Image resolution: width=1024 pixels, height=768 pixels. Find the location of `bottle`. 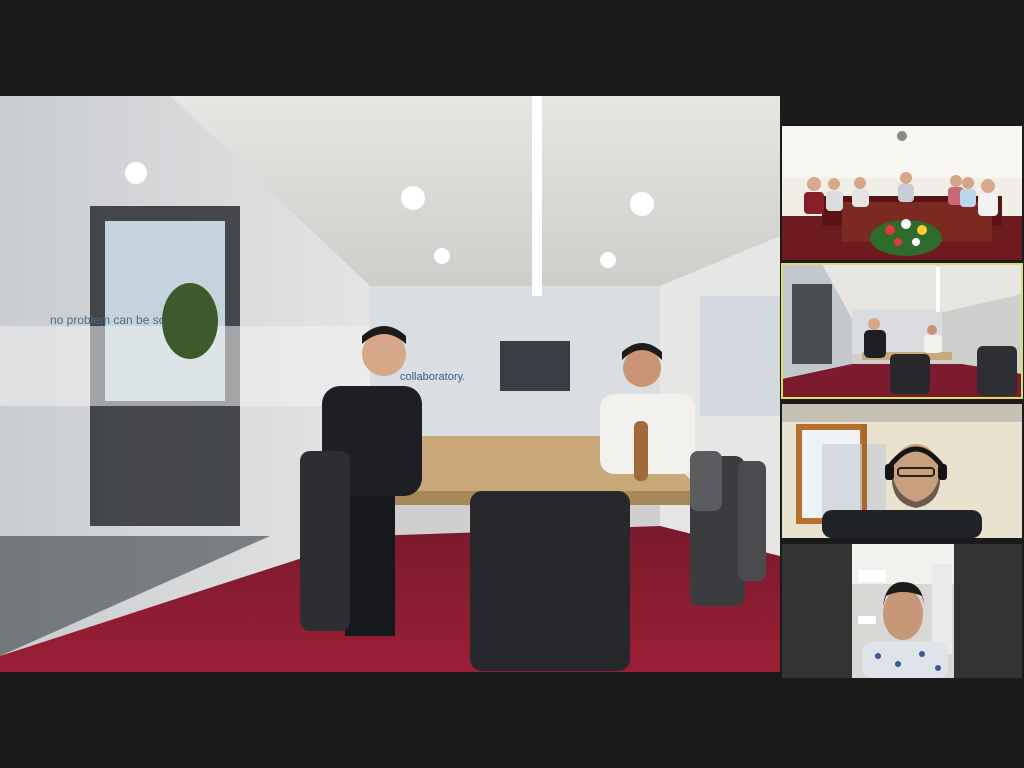

bottle is located at coordinates (641, 451).